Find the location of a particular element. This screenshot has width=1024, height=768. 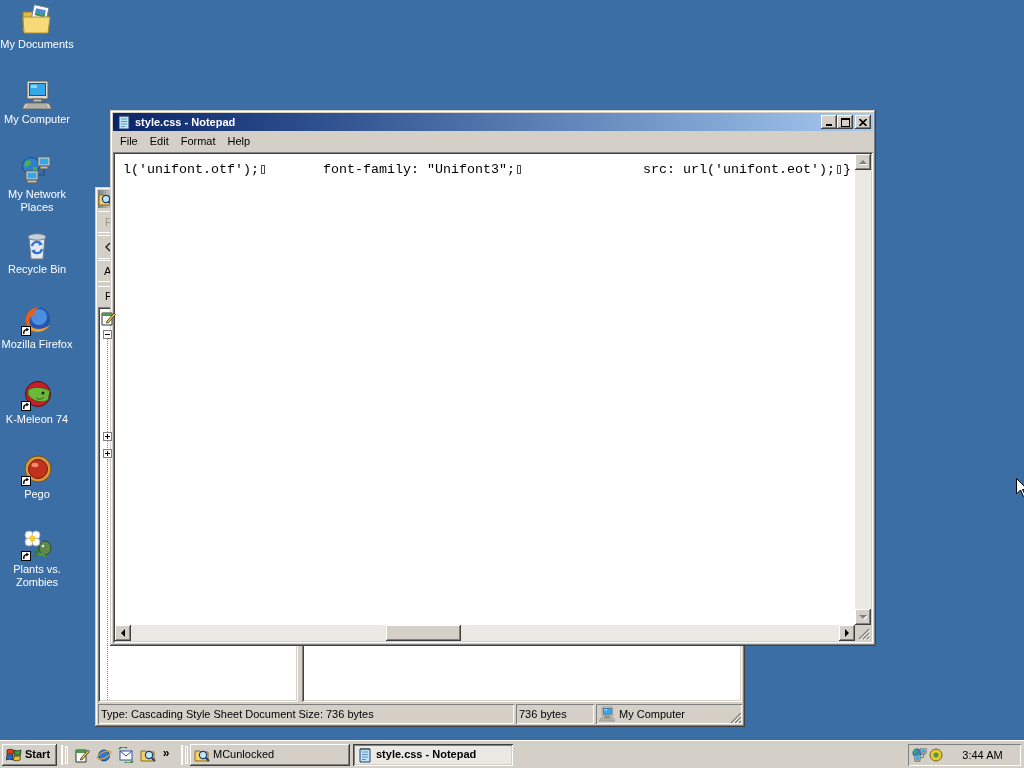

document-pen-icon is located at coordinates (82, 754).